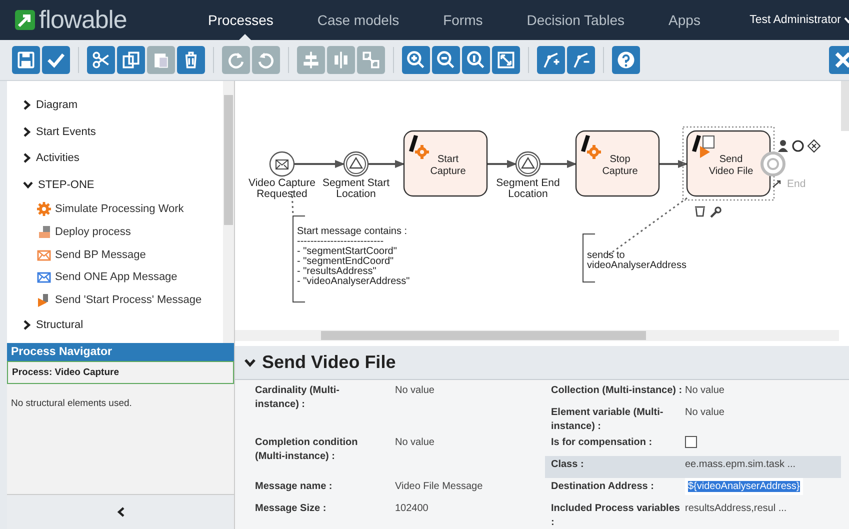 The width and height of the screenshot is (849, 529). I want to click on property-label: Class :, so click(568, 465).